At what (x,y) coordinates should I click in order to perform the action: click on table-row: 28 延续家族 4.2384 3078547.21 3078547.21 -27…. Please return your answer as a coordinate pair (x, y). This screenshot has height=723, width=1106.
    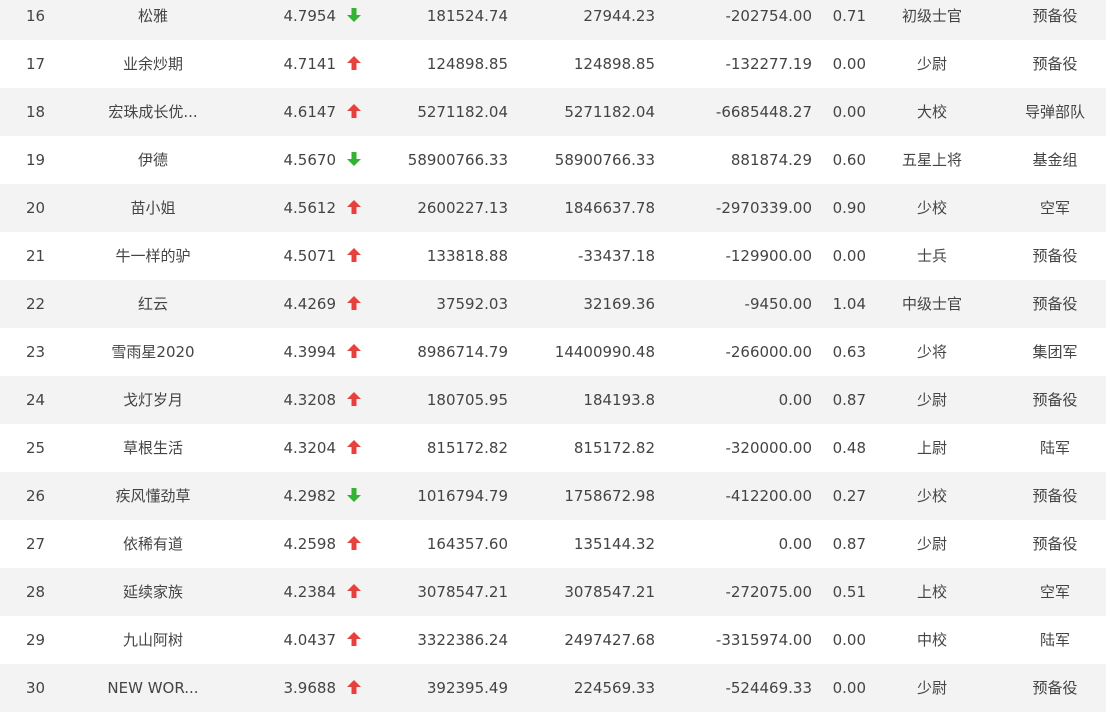
    Looking at the image, I should click on (553, 592).